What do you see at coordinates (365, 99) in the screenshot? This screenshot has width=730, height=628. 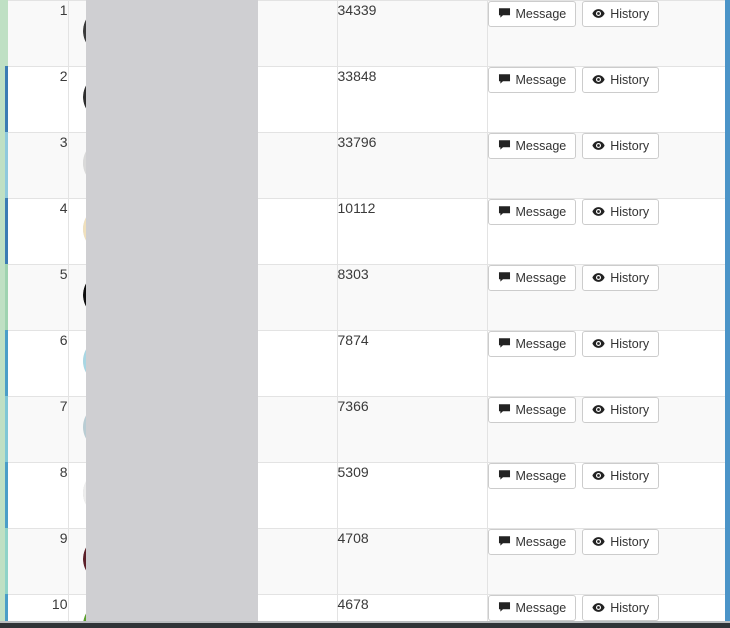 I see `table-row: 2 33848 Message History` at bounding box center [365, 99].